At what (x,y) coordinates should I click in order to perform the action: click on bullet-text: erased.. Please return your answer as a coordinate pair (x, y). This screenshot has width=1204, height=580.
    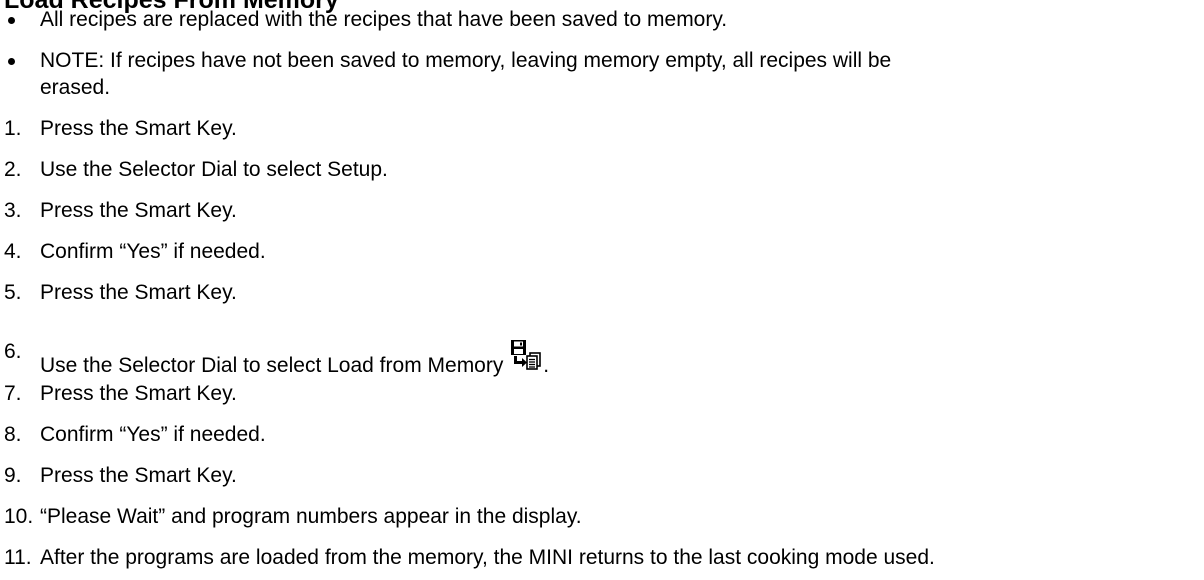
    Looking at the image, I should click on (75, 87).